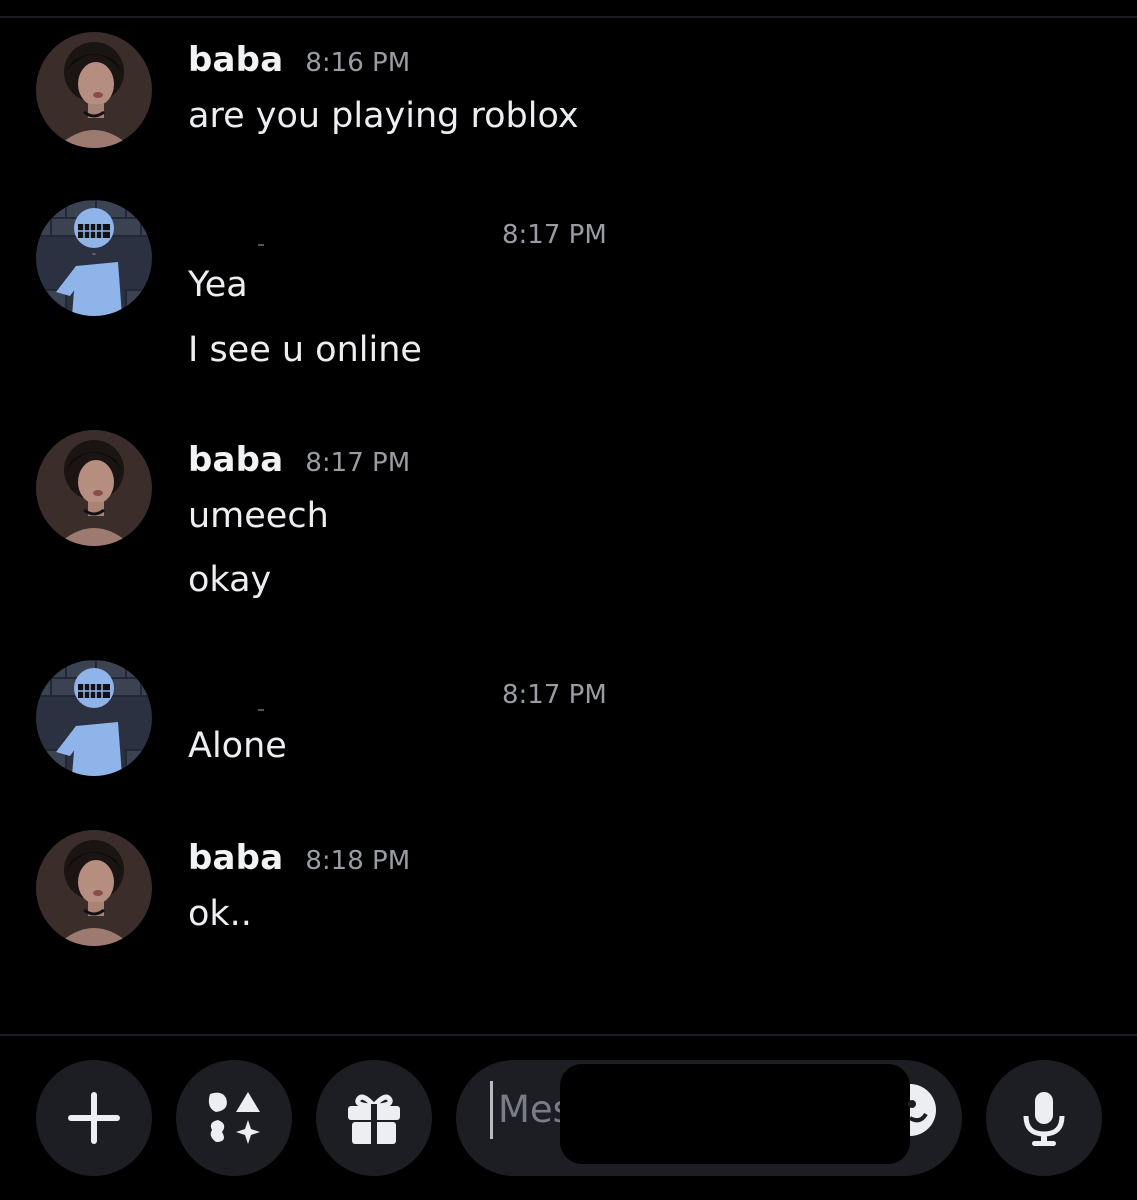 The width and height of the screenshot is (1137, 1200). What do you see at coordinates (383, 116) in the screenshot?
I see `message-text: are you playing roblox` at bounding box center [383, 116].